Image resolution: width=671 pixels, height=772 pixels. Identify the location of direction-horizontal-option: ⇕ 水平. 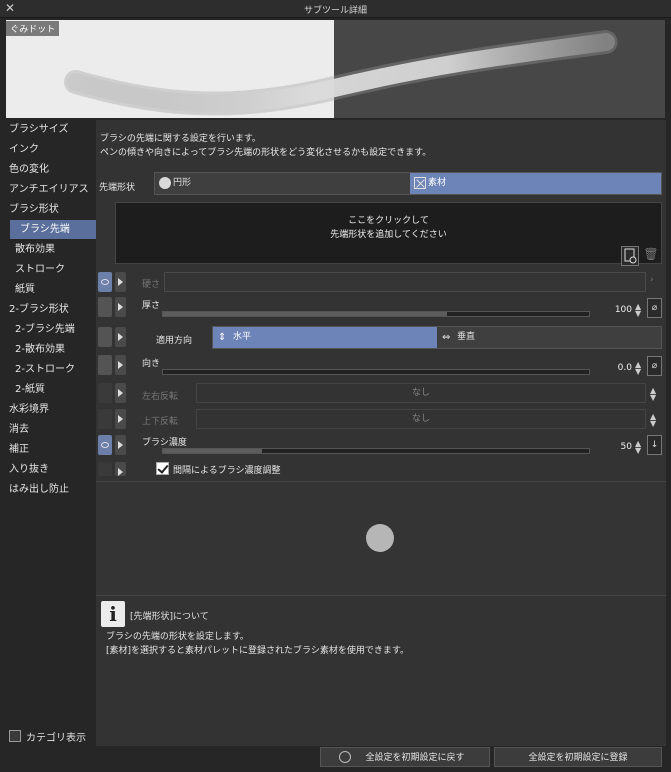
(325, 337).